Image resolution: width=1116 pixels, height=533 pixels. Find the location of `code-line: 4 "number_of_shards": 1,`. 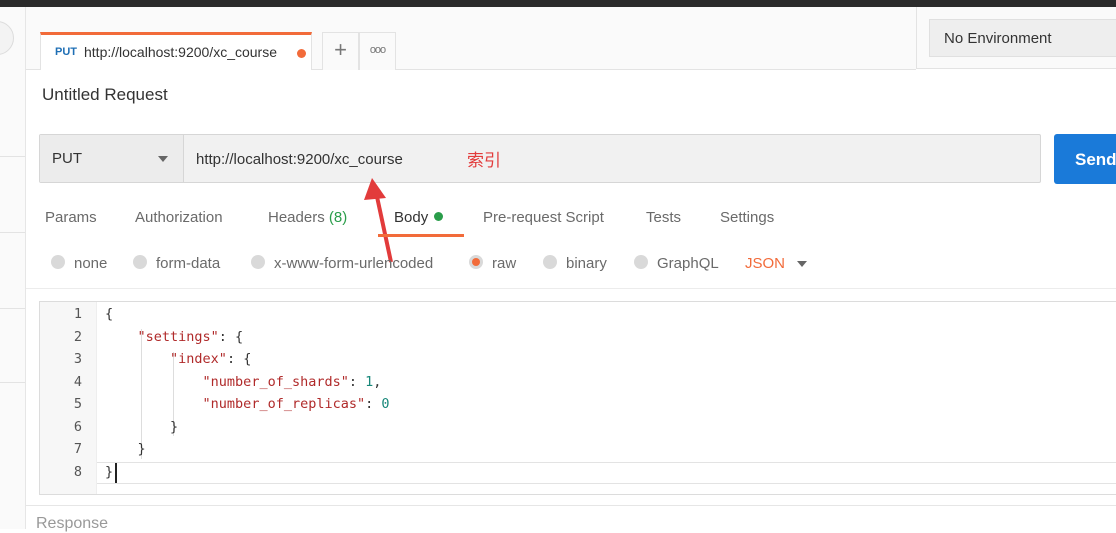

code-line: 4 "number_of_shards": 1, is located at coordinates (540, 382).